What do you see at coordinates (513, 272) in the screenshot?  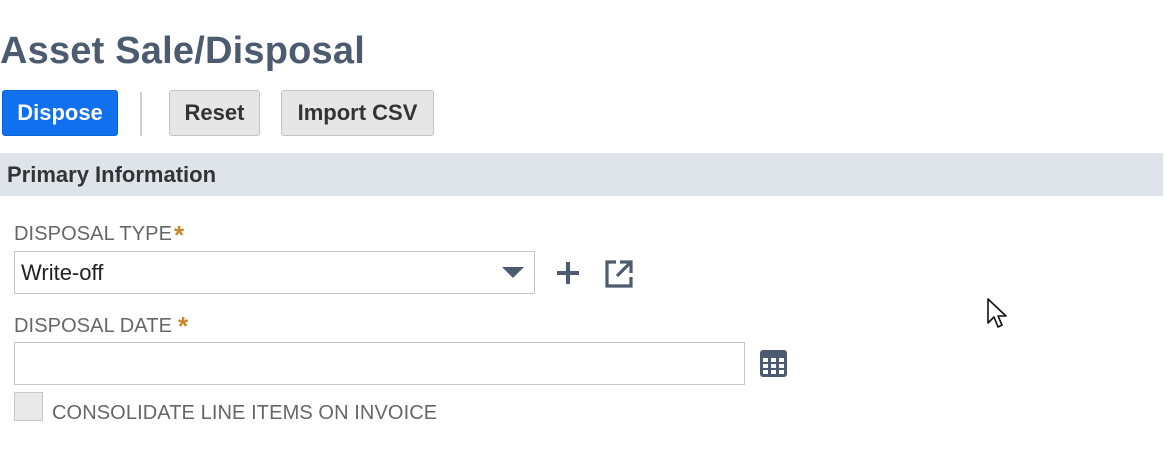 I see `chevron-down-icon` at bounding box center [513, 272].